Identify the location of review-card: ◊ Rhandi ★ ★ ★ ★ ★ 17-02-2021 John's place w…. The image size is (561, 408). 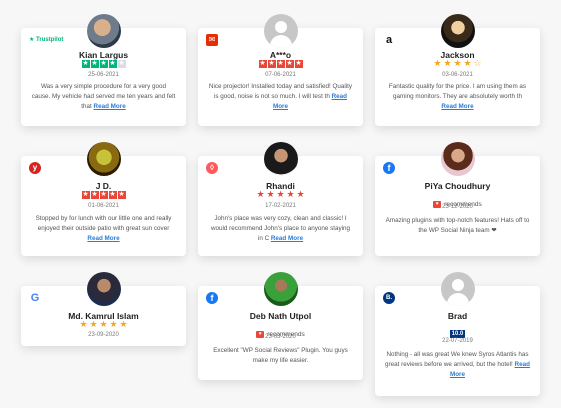
(280, 199).